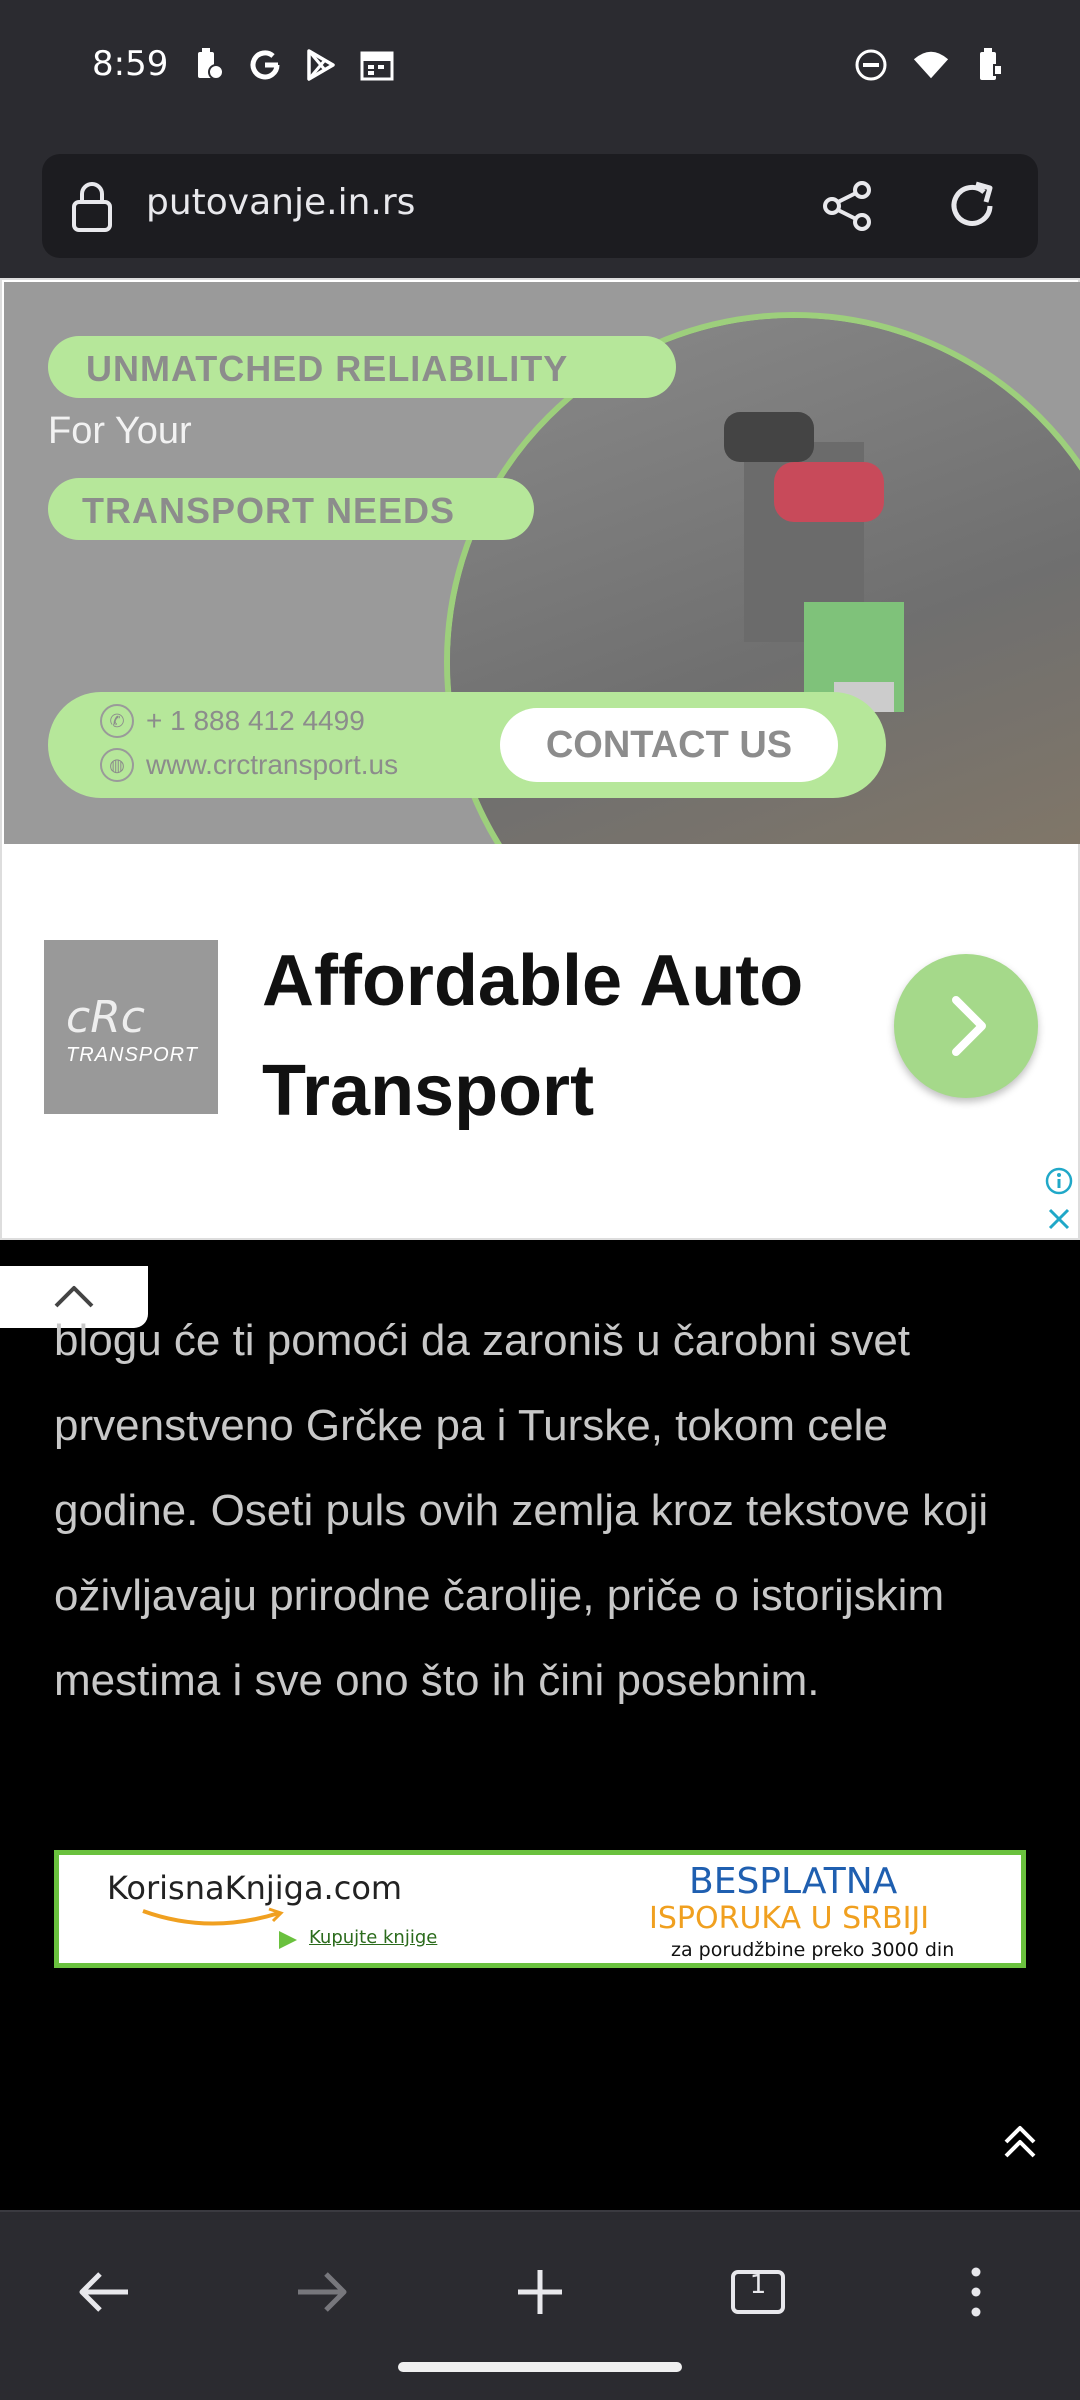 The image size is (1080, 2400). I want to click on google-icon, so click(265, 65).